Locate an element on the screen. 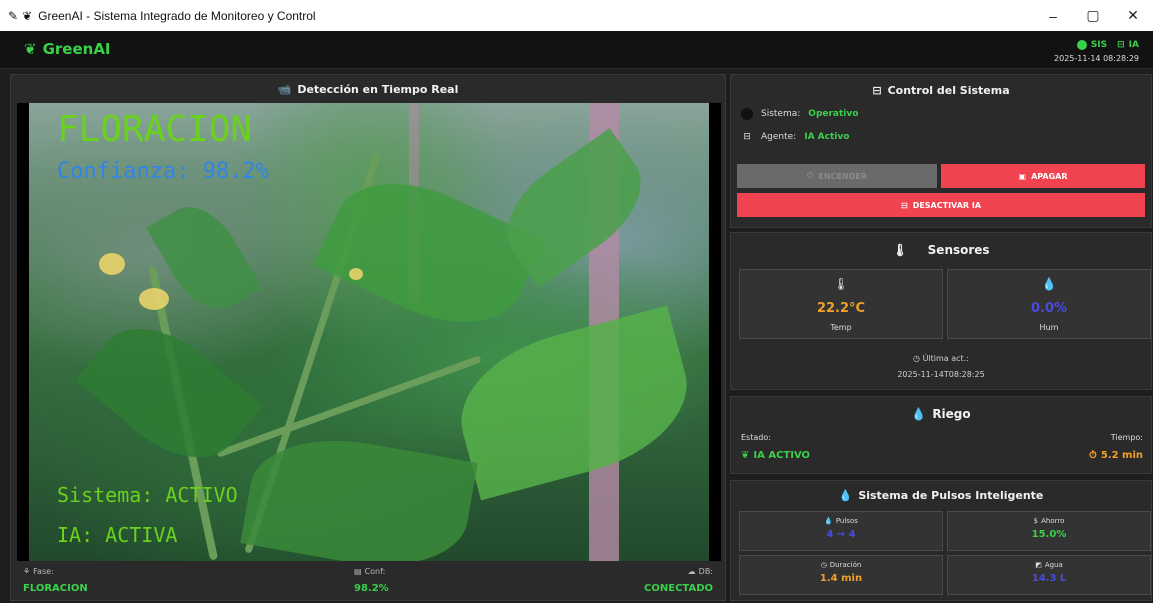 This screenshot has width=1153, height=603. ultima-label-row: ◷ Última act.: is located at coordinates (941, 358).